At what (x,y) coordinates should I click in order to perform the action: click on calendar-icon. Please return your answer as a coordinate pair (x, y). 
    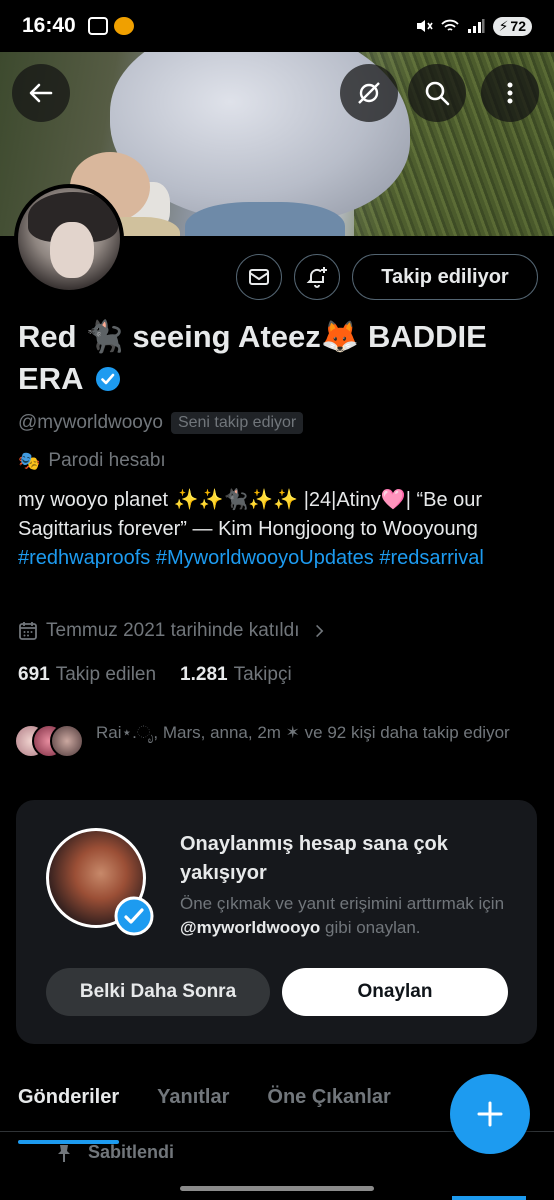
    Looking at the image, I should click on (28, 631).